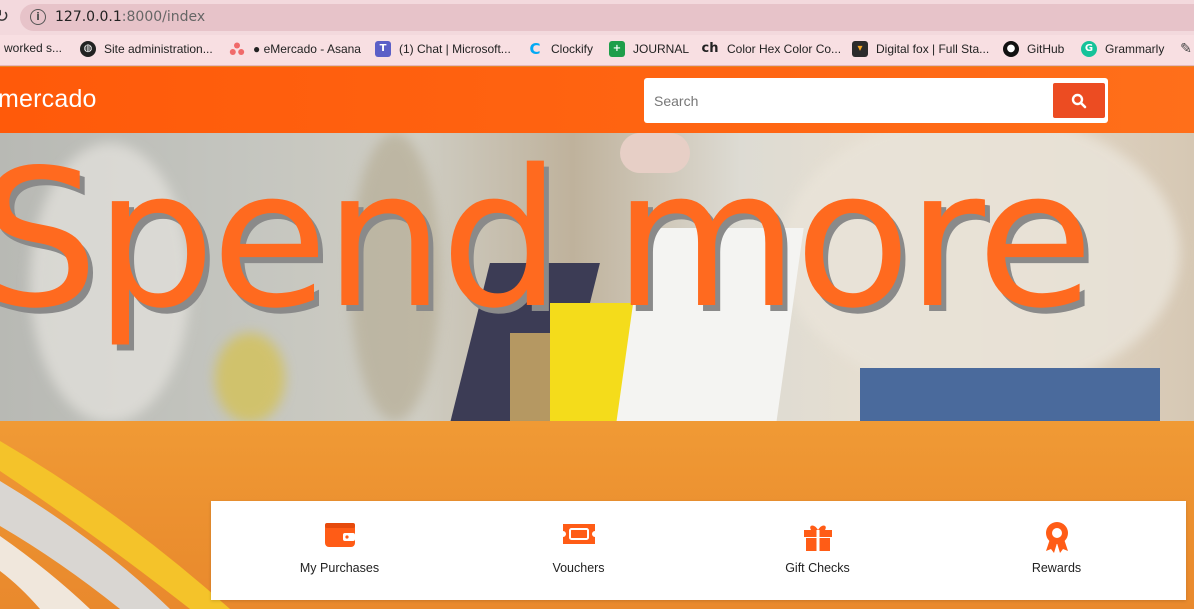  I want to click on search-input, so click(846, 100).